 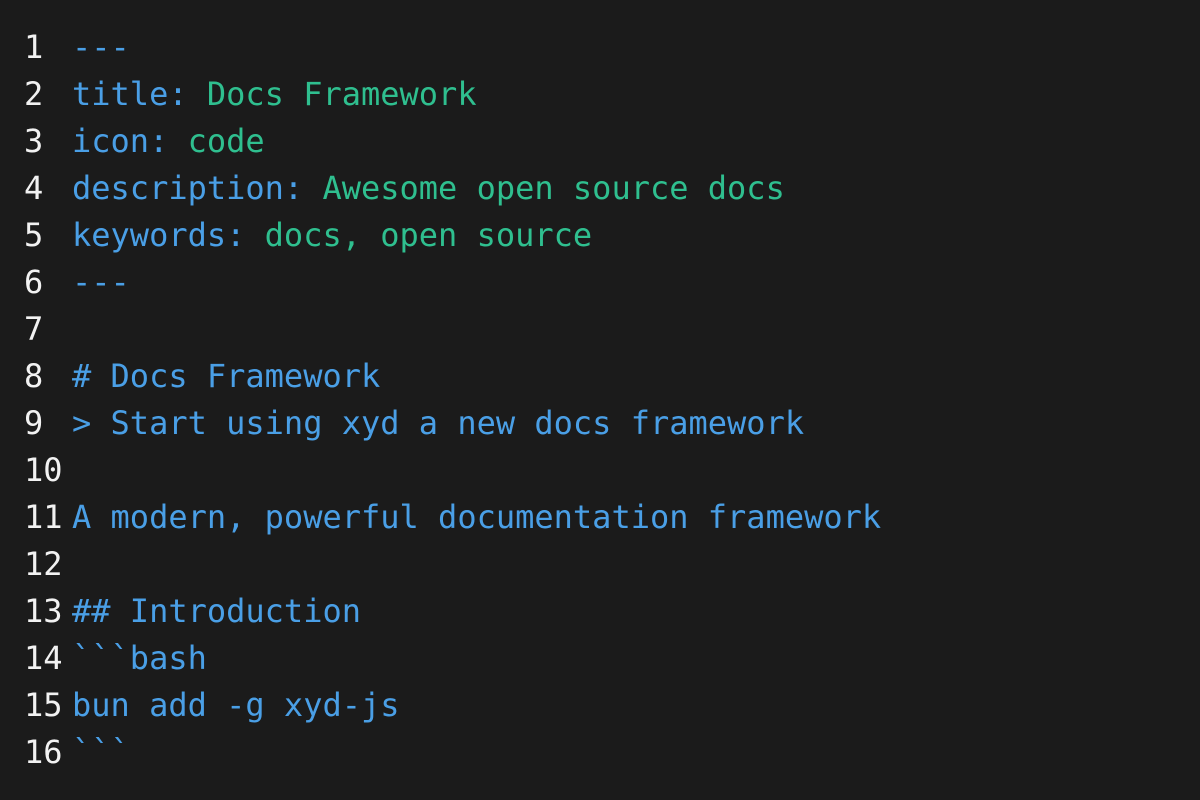 I want to click on line-number: 12, so click(x=43, y=564).